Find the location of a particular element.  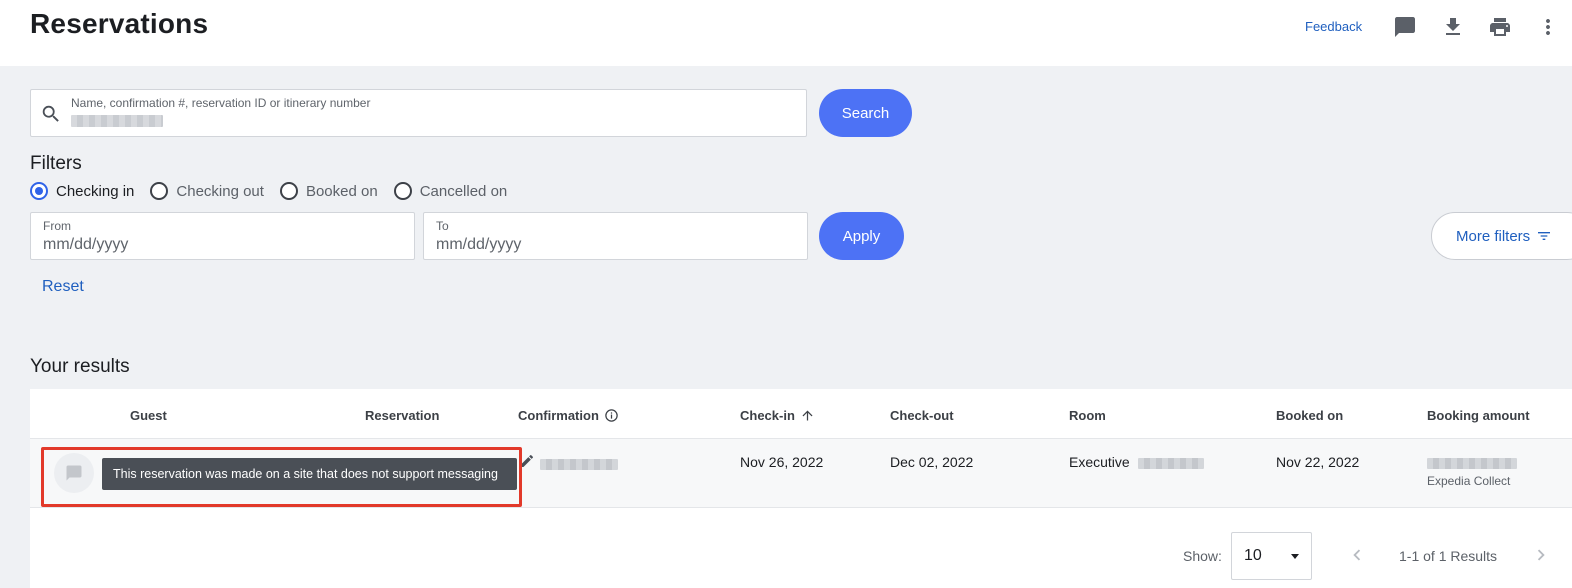

to-date-field: To mm/dd/yyyy is located at coordinates (615, 236).